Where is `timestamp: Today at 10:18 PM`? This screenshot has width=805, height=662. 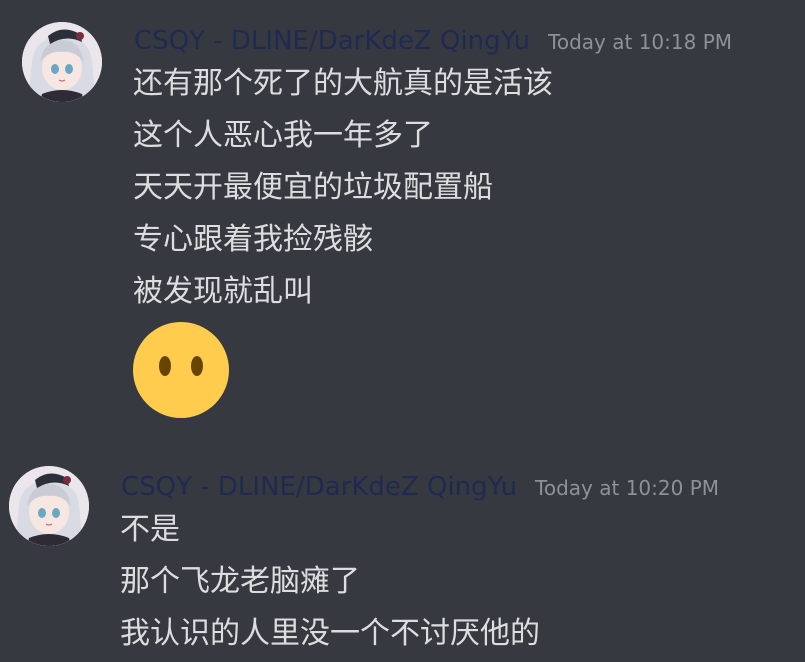
timestamp: Today at 10:18 PM is located at coordinates (640, 42).